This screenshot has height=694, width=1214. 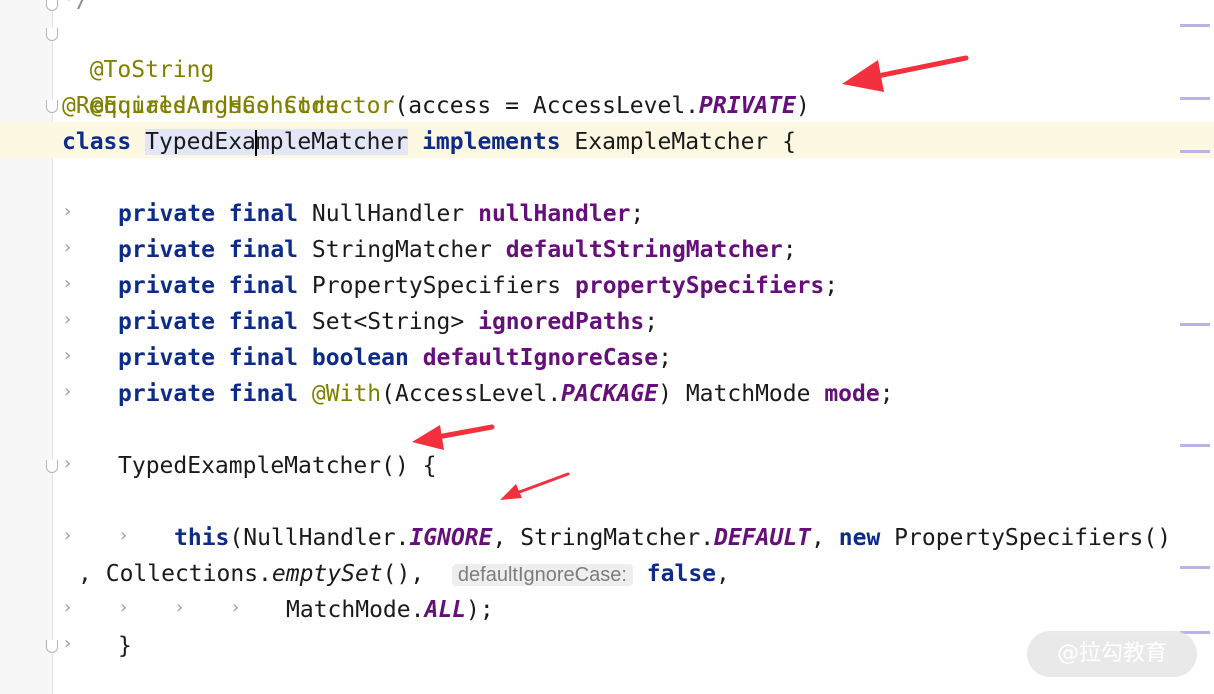 What do you see at coordinates (1112, 654) in the screenshot?
I see `watermark: @拉勾教育` at bounding box center [1112, 654].